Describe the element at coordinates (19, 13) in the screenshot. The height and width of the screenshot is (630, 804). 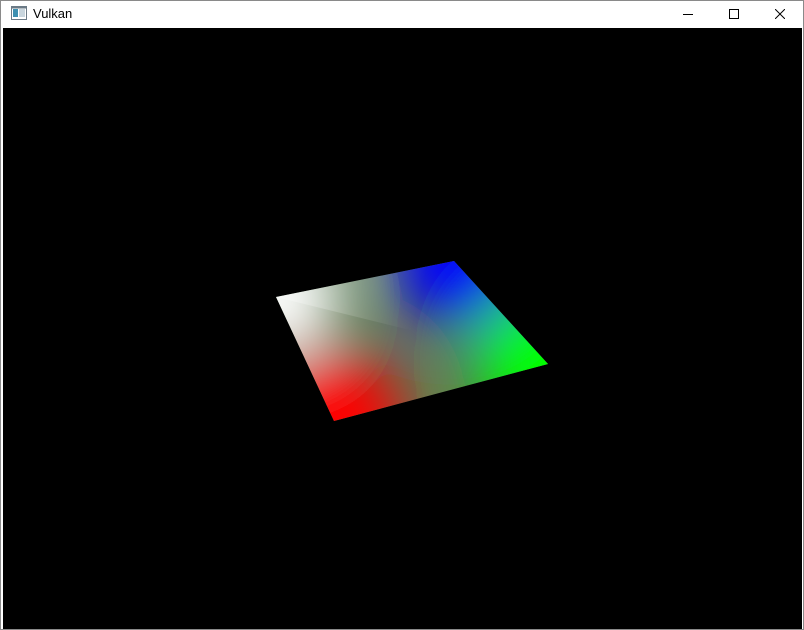
I see `window-app-icon` at that location.